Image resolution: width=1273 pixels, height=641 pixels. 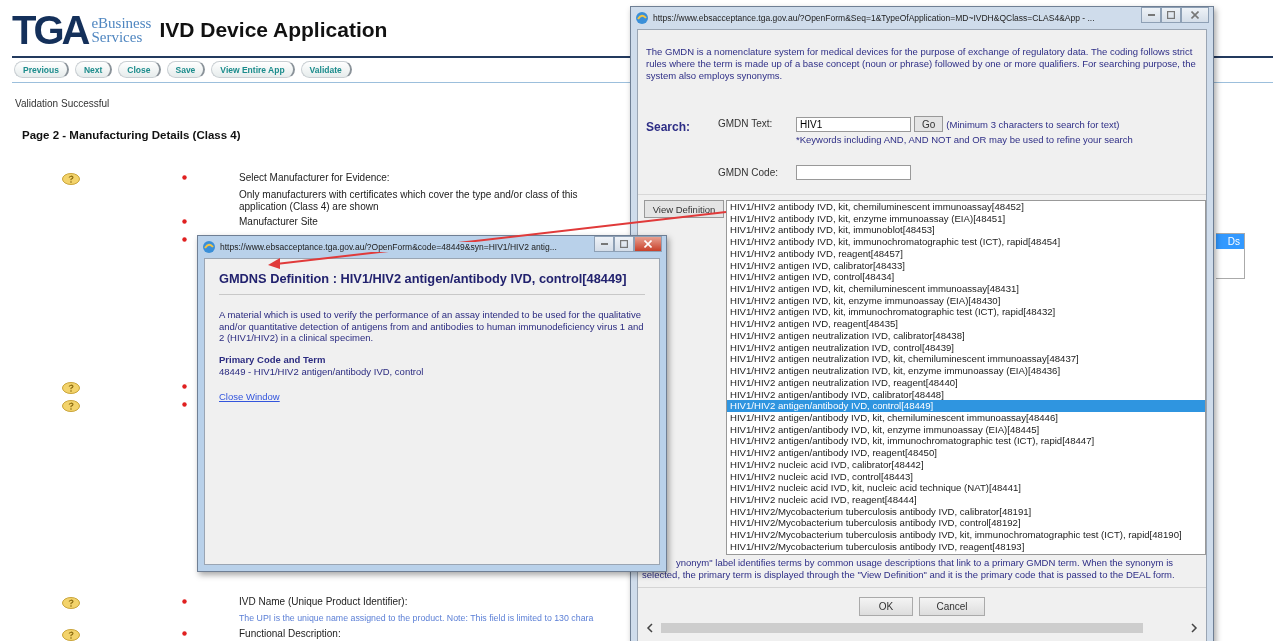 What do you see at coordinates (416, 618) in the screenshot?
I see `field-hint: The UPI is the unique name assigned to the product. Note: This field is limited to 130 chara` at bounding box center [416, 618].